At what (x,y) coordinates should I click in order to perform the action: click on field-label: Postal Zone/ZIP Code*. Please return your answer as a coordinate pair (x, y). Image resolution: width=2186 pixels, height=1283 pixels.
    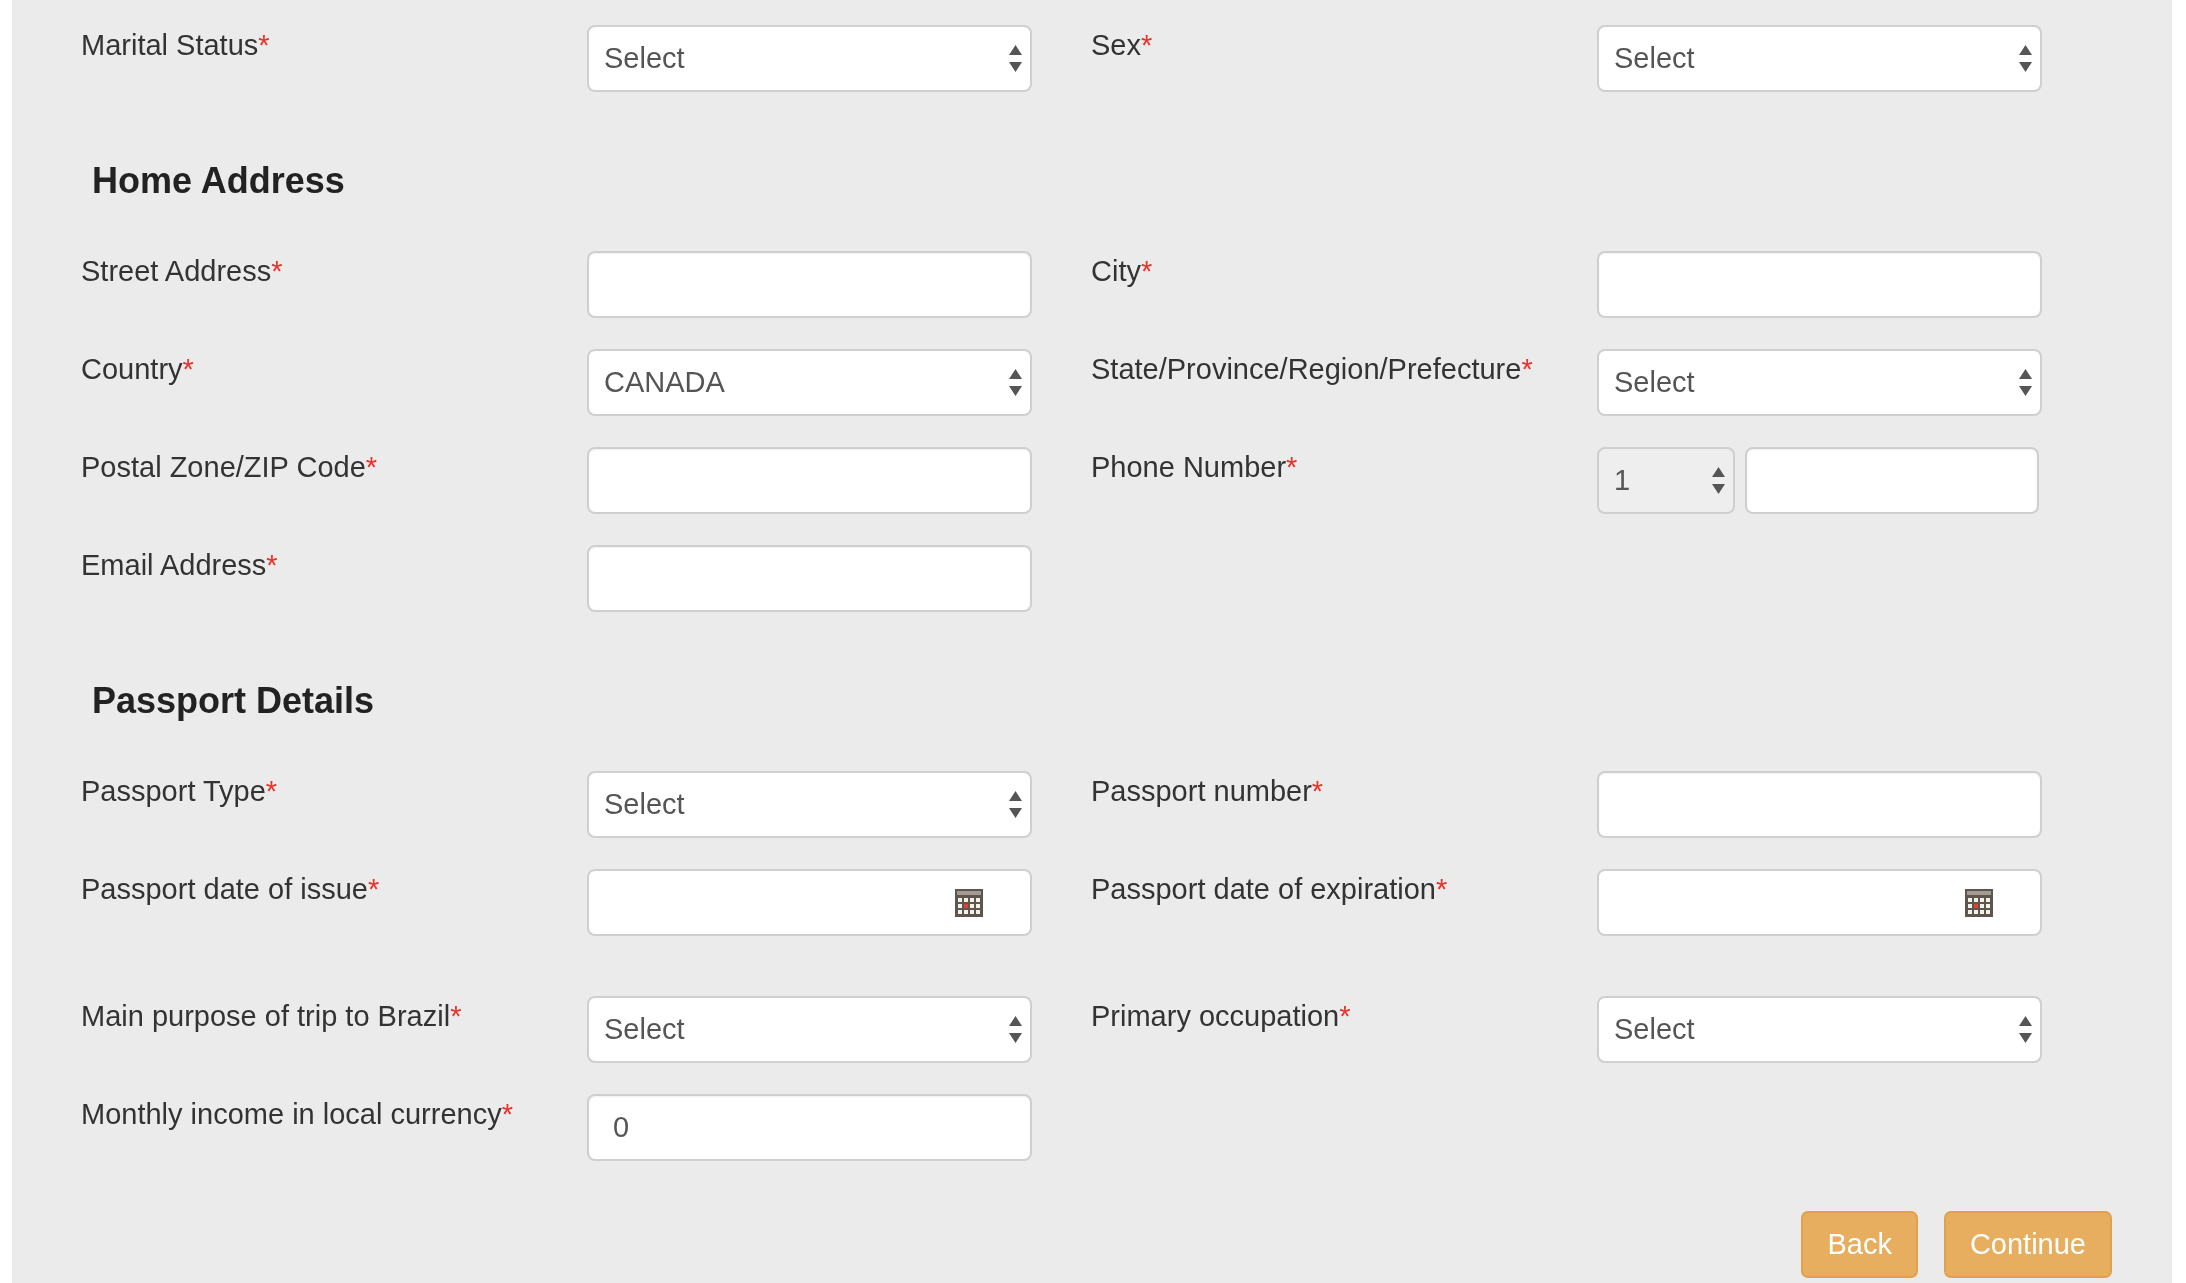
    Looking at the image, I should click on (229, 467).